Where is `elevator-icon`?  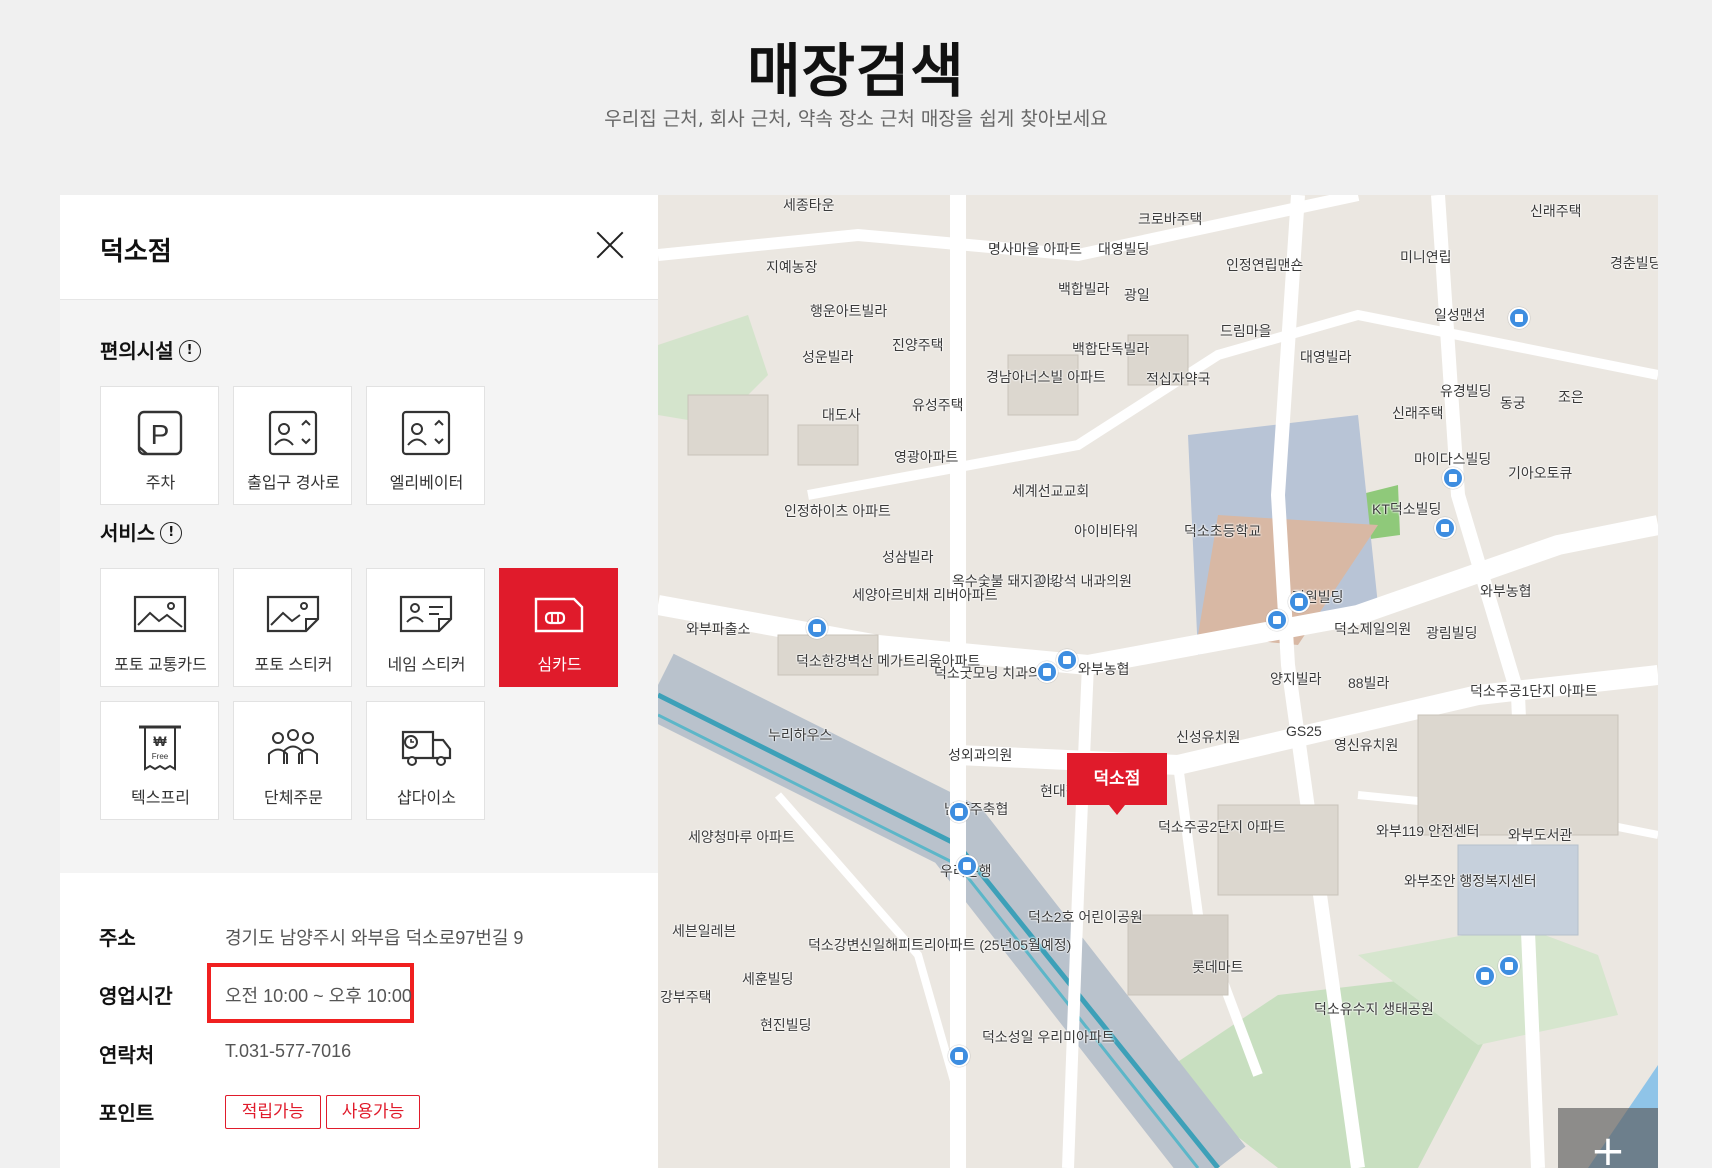 elevator-icon is located at coordinates (426, 433).